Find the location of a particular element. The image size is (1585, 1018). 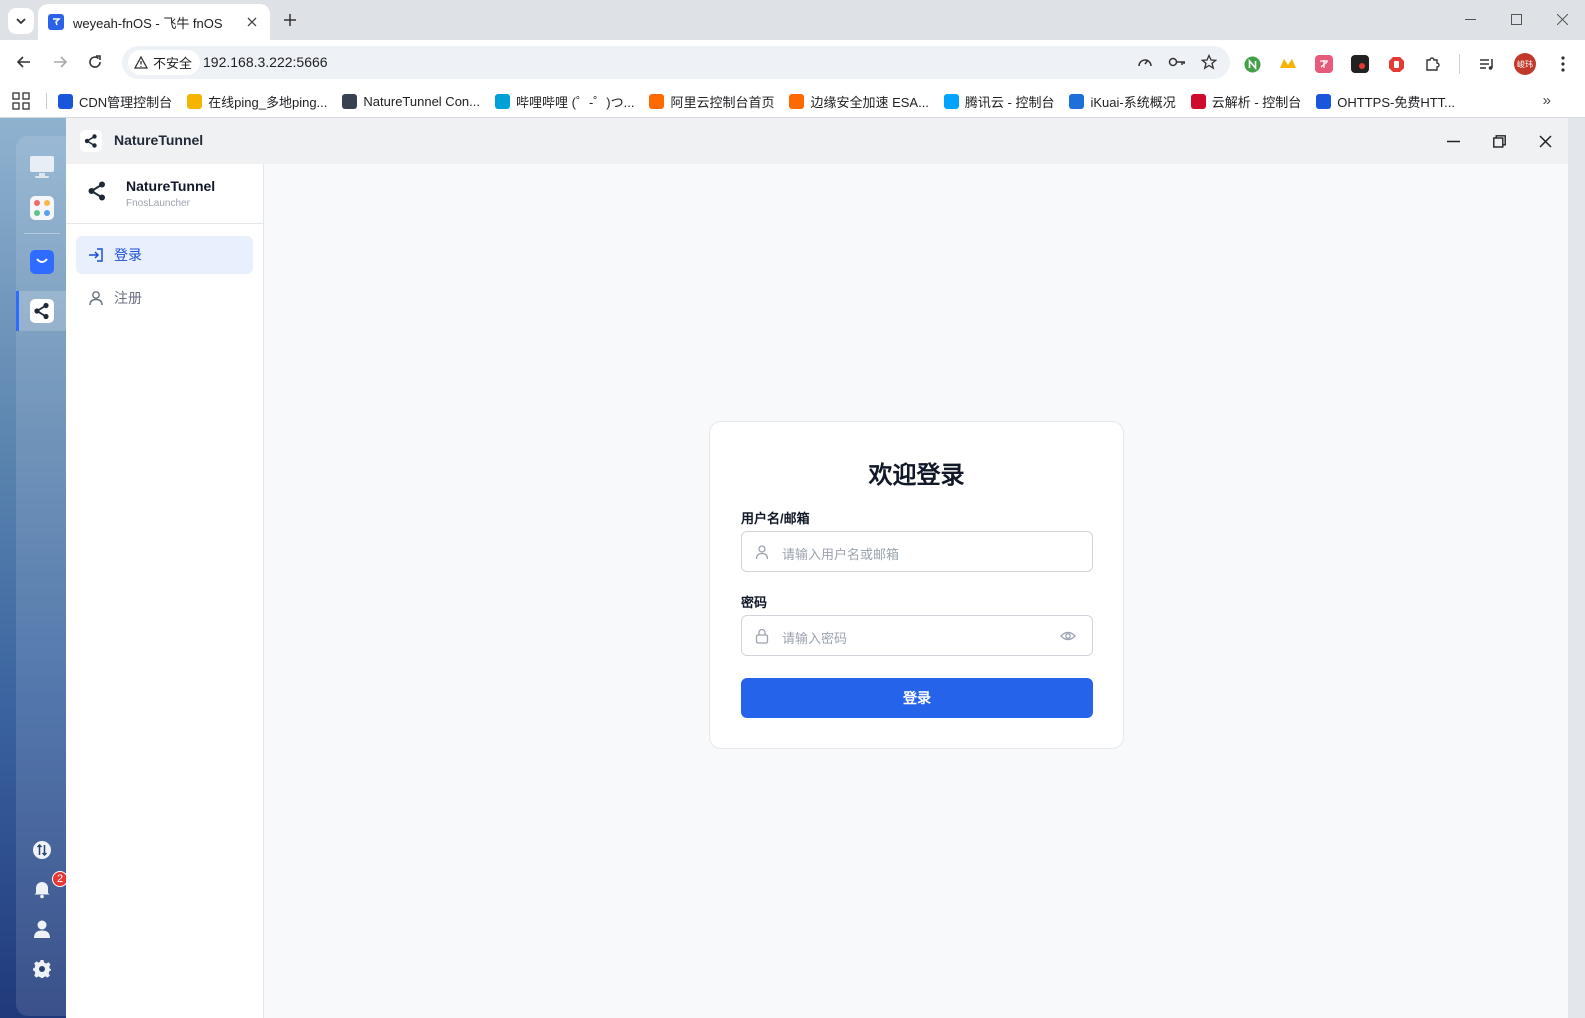

arrow-right-icon is located at coordinates (61, 62).